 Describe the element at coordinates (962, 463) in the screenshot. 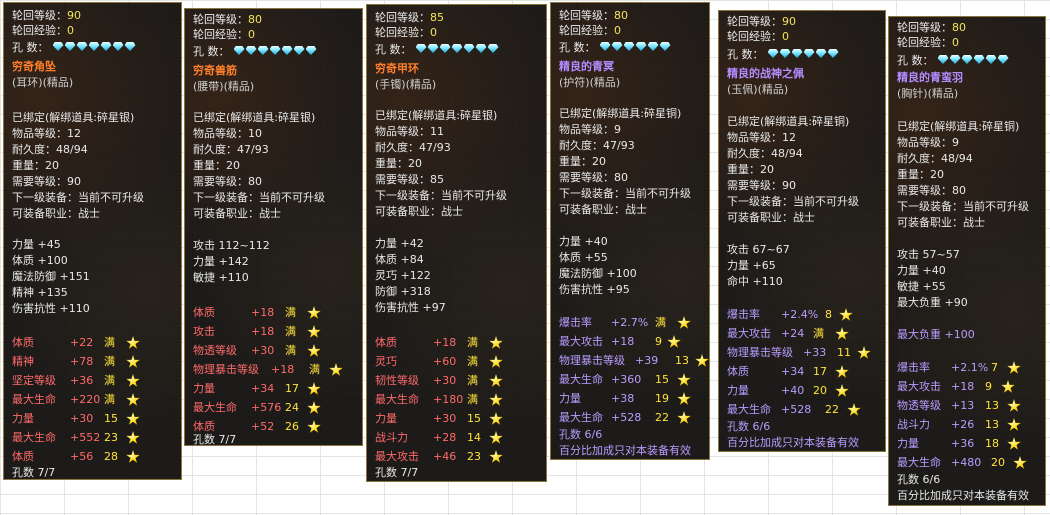

I see `extra-stat-row: 最大生命 +480 20` at that location.